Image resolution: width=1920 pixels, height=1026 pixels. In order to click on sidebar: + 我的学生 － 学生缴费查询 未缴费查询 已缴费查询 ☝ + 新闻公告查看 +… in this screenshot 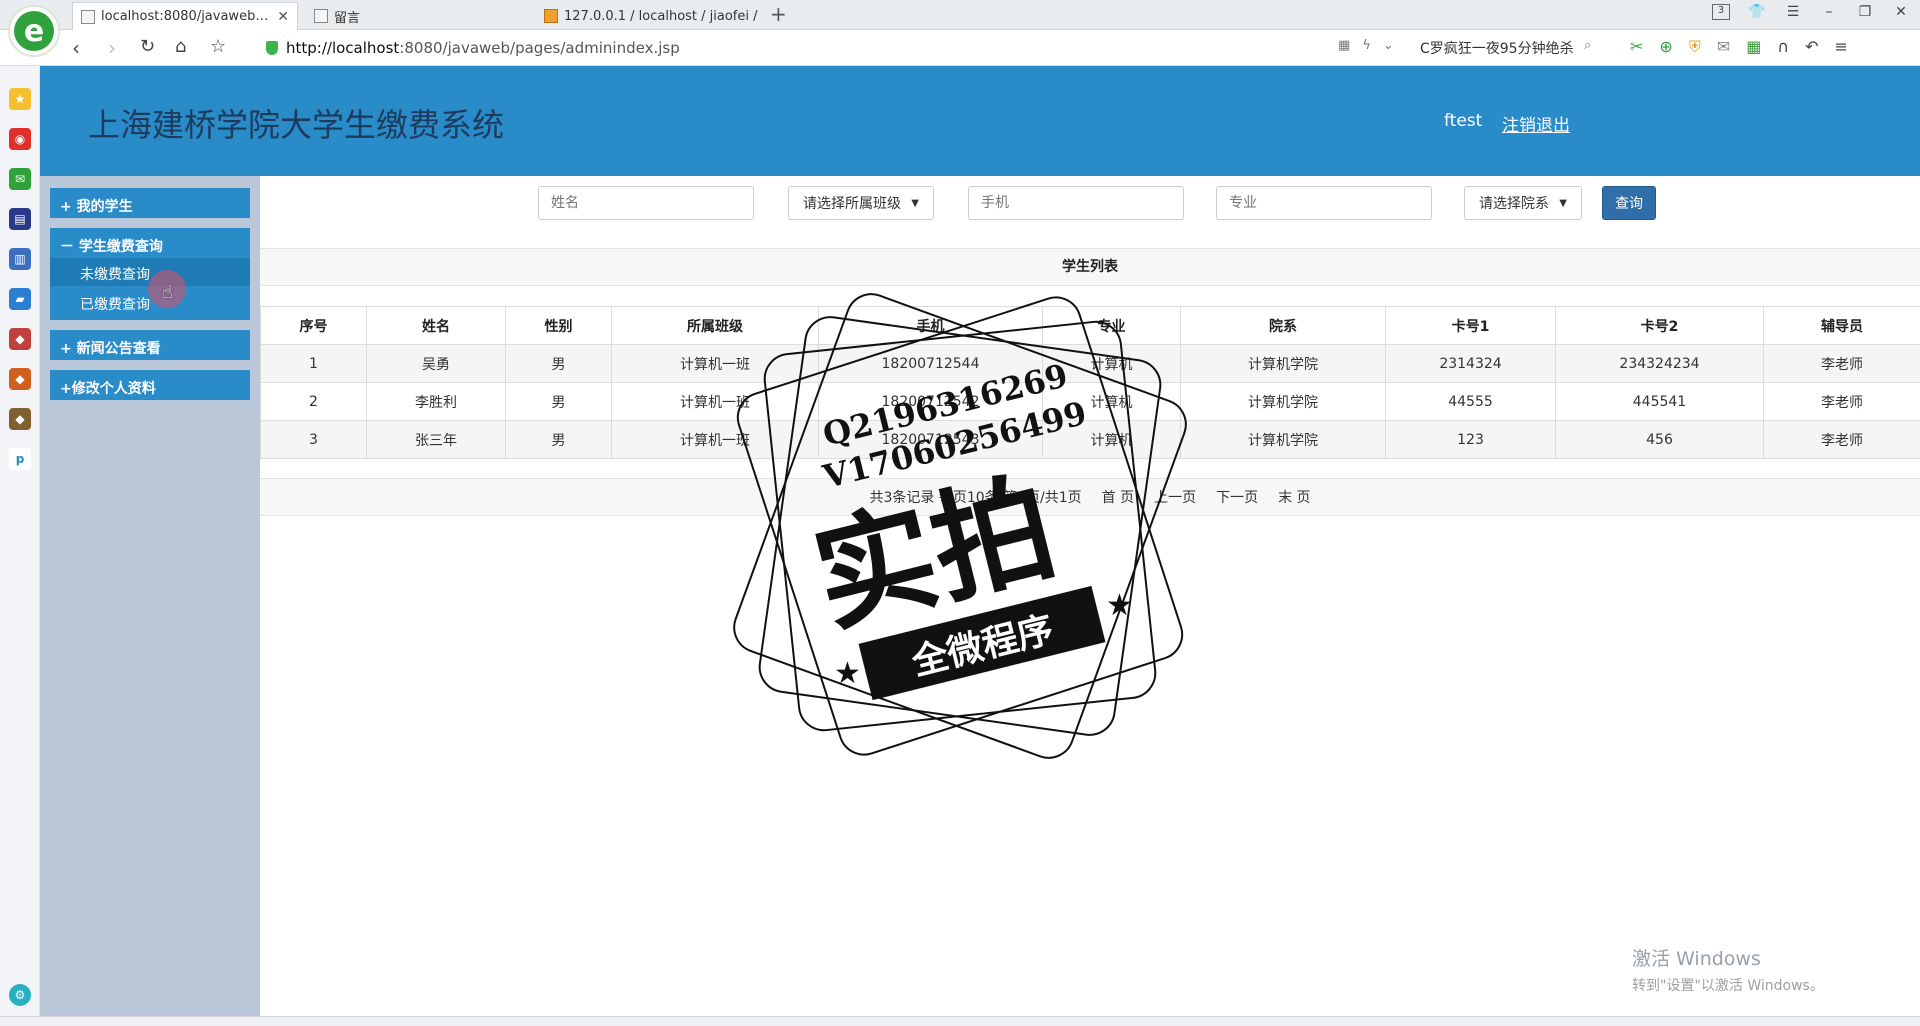, I will do `click(150, 596)`.